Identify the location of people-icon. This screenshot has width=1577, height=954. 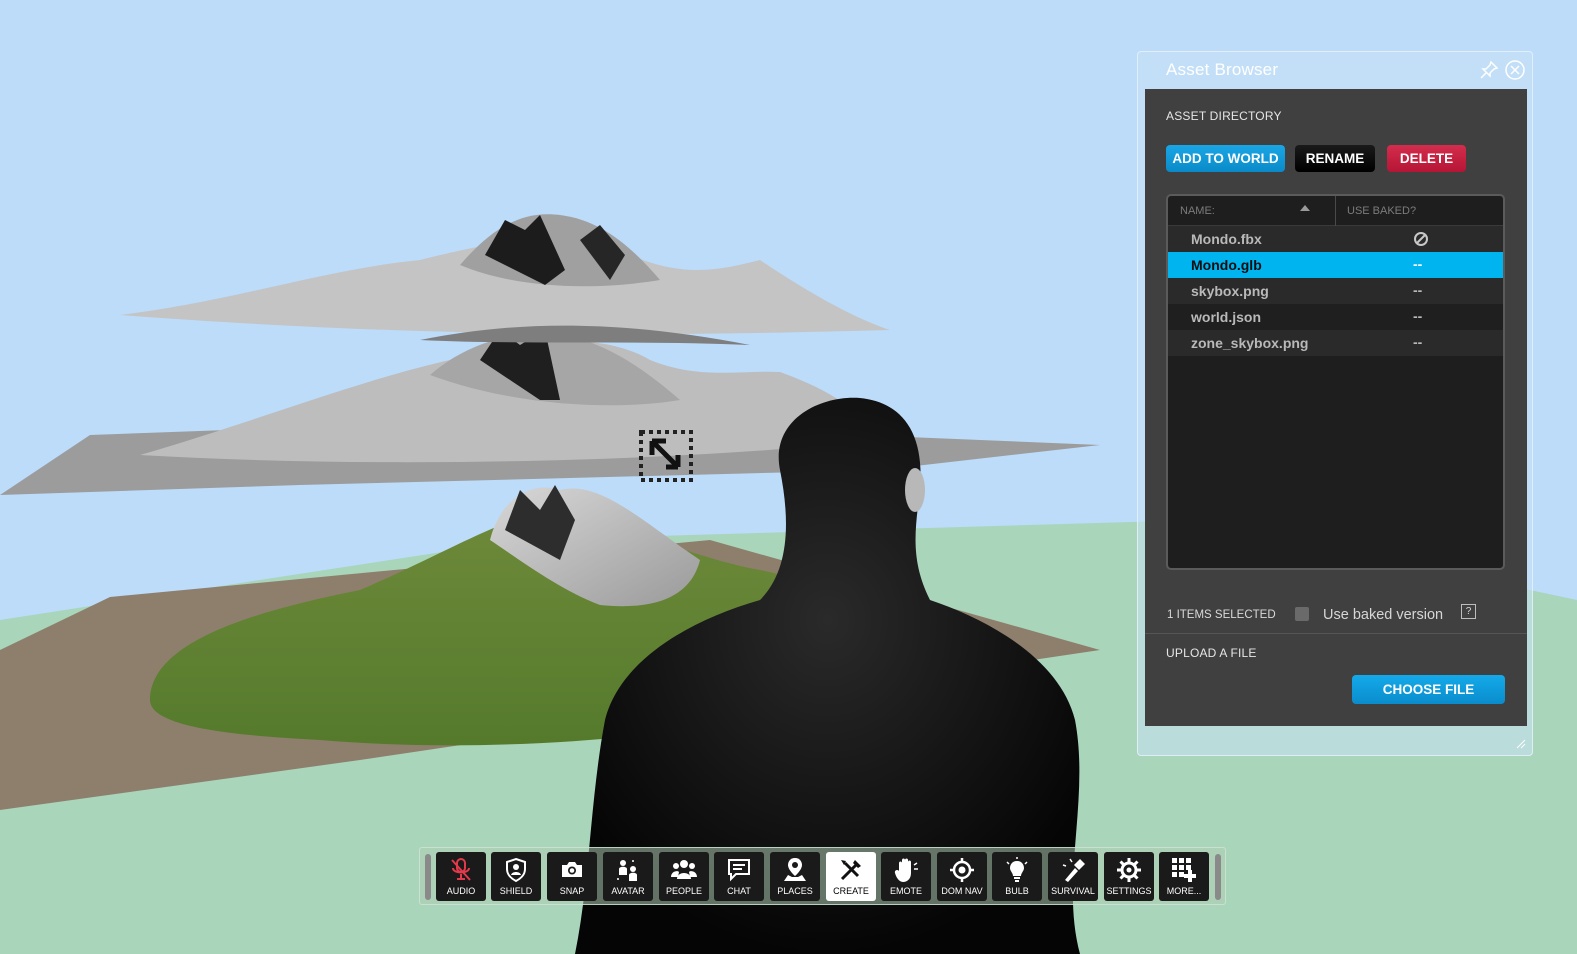
(684, 869).